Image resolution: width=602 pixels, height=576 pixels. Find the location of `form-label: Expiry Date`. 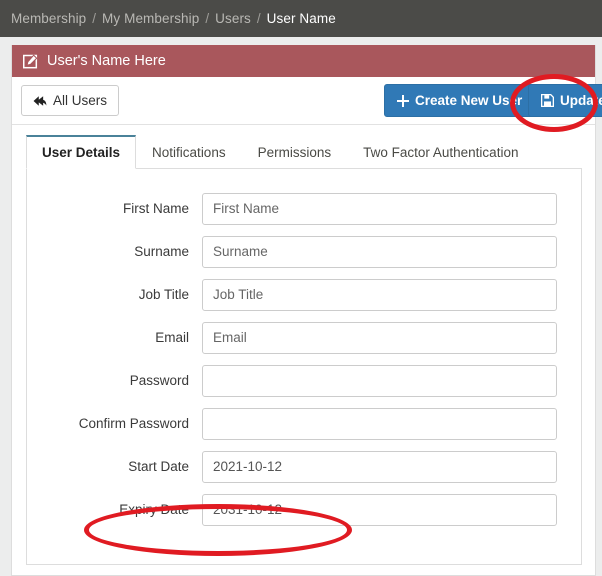

form-label: Expiry Date is located at coordinates (154, 509).